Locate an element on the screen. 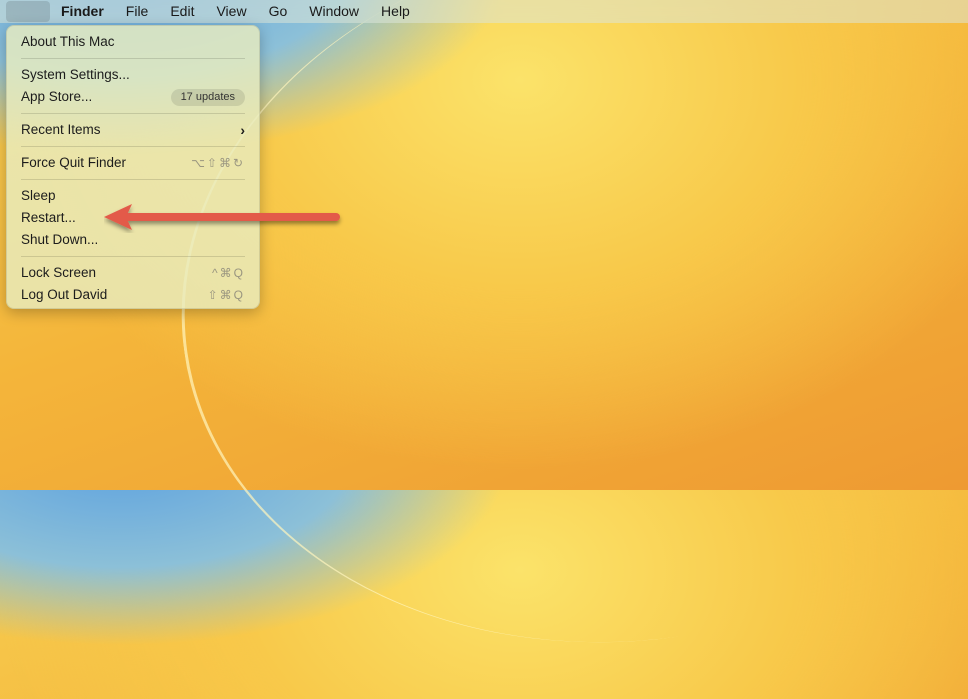 The image size is (968, 699). menubar-window: Window is located at coordinates (334, 11).